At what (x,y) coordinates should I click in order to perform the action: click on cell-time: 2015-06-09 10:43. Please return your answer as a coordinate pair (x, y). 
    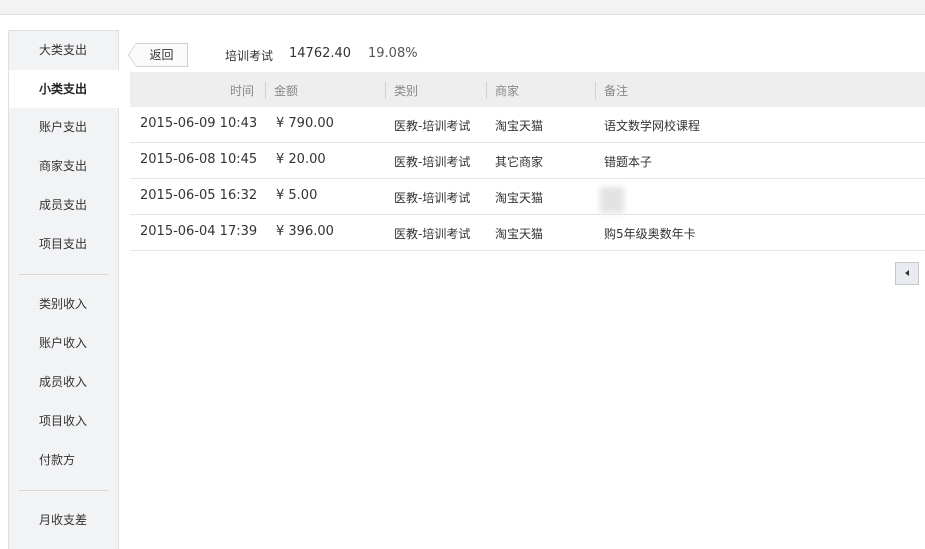
    Looking at the image, I should click on (199, 123).